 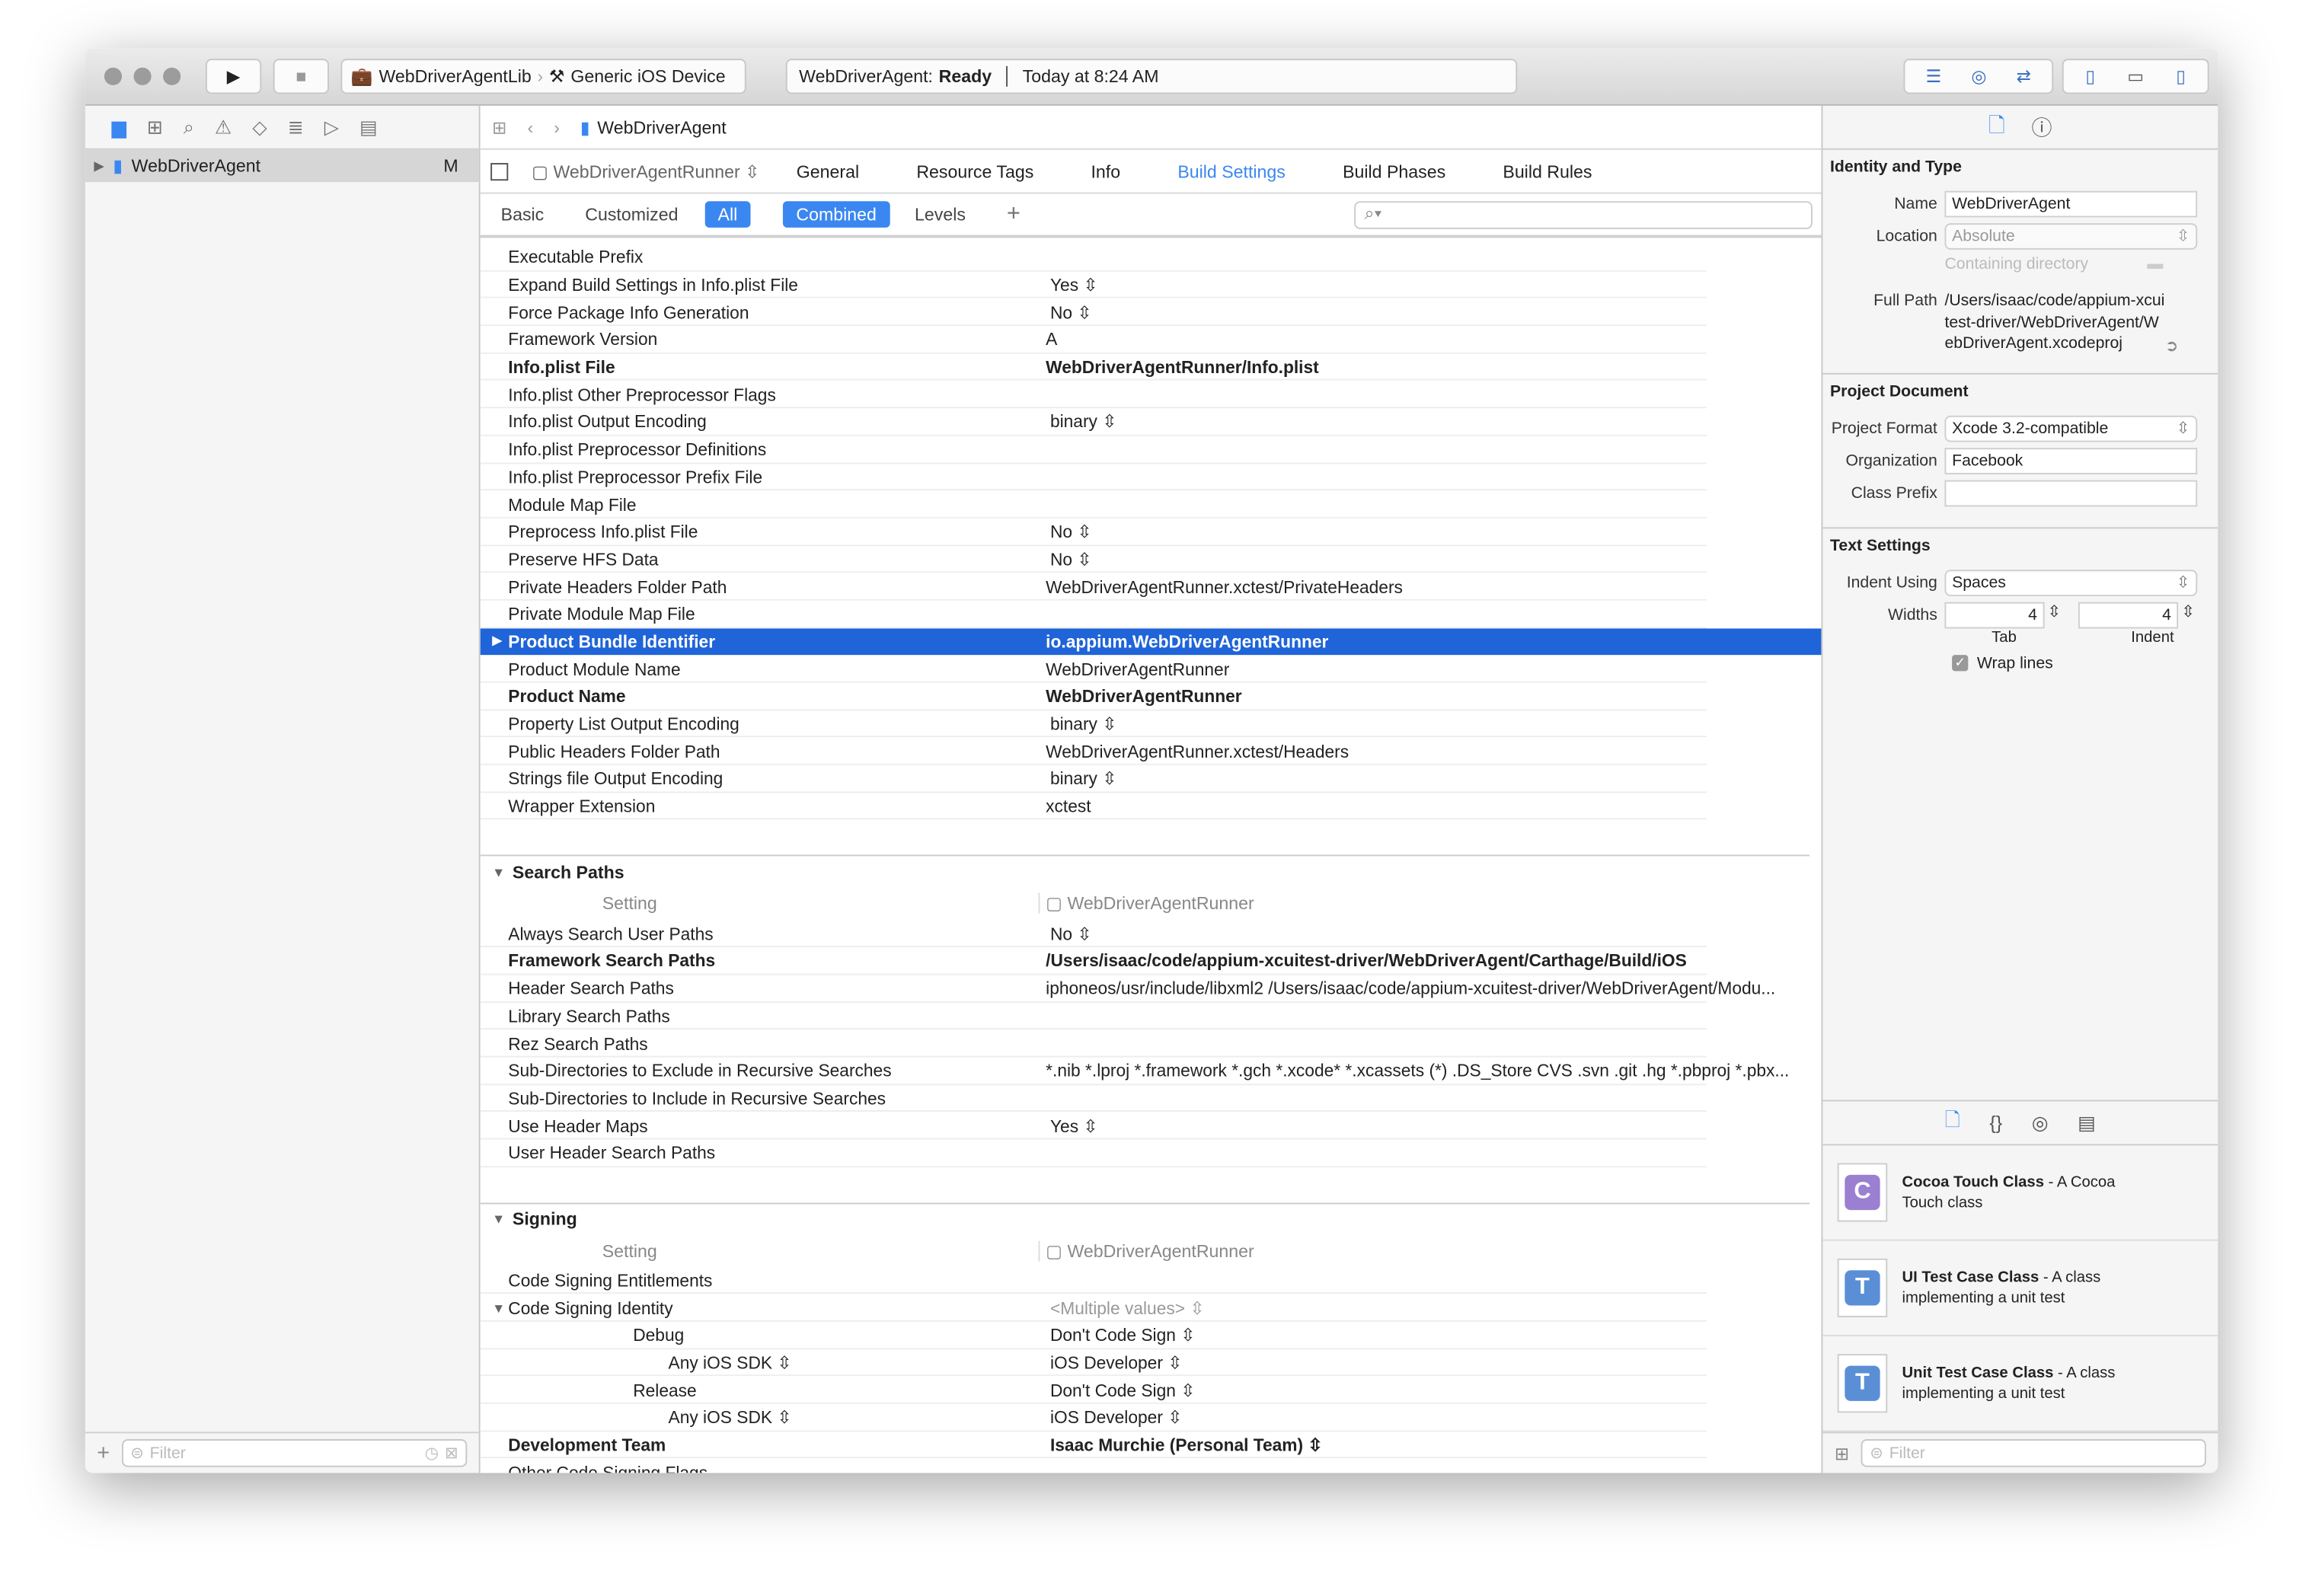 I want to click on location-select: Absolute ⇳, so click(x=2071, y=236).